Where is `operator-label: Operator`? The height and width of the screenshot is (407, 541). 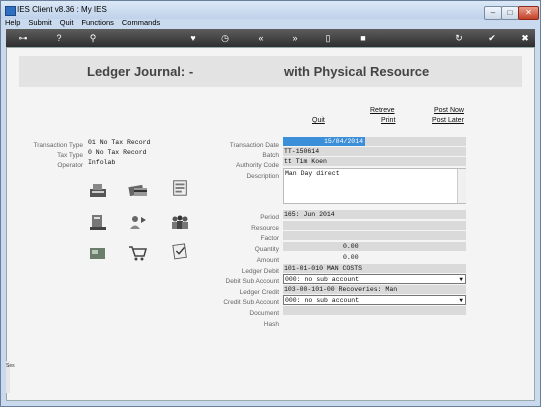 operator-label: Operator is located at coordinates (70, 165).